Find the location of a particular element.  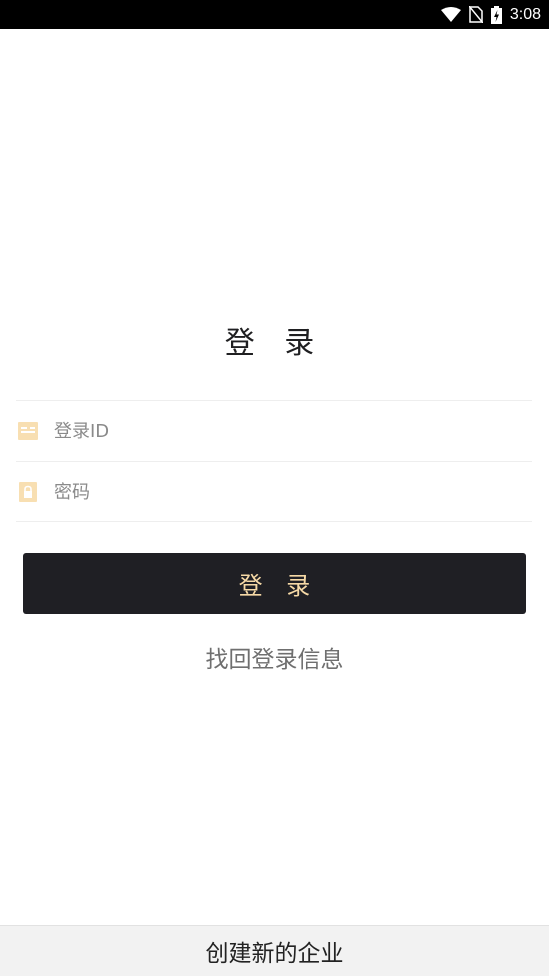

create-enterprise-label: 创建新的企业 is located at coordinates (274, 954).